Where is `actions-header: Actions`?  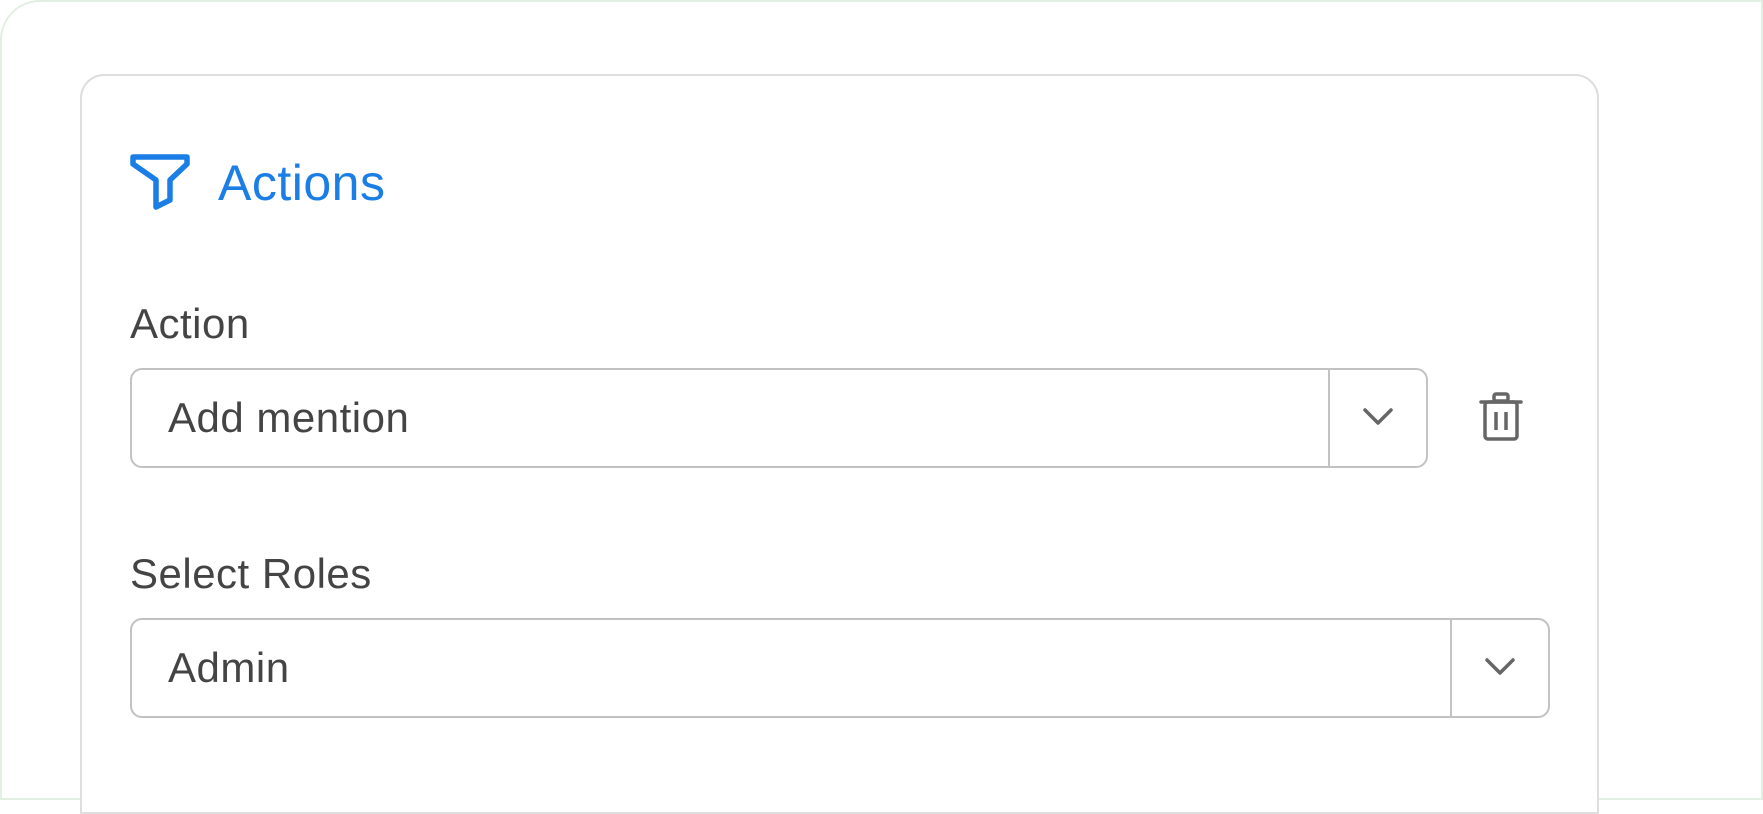
actions-header: Actions is located at coordinates (257, 183).